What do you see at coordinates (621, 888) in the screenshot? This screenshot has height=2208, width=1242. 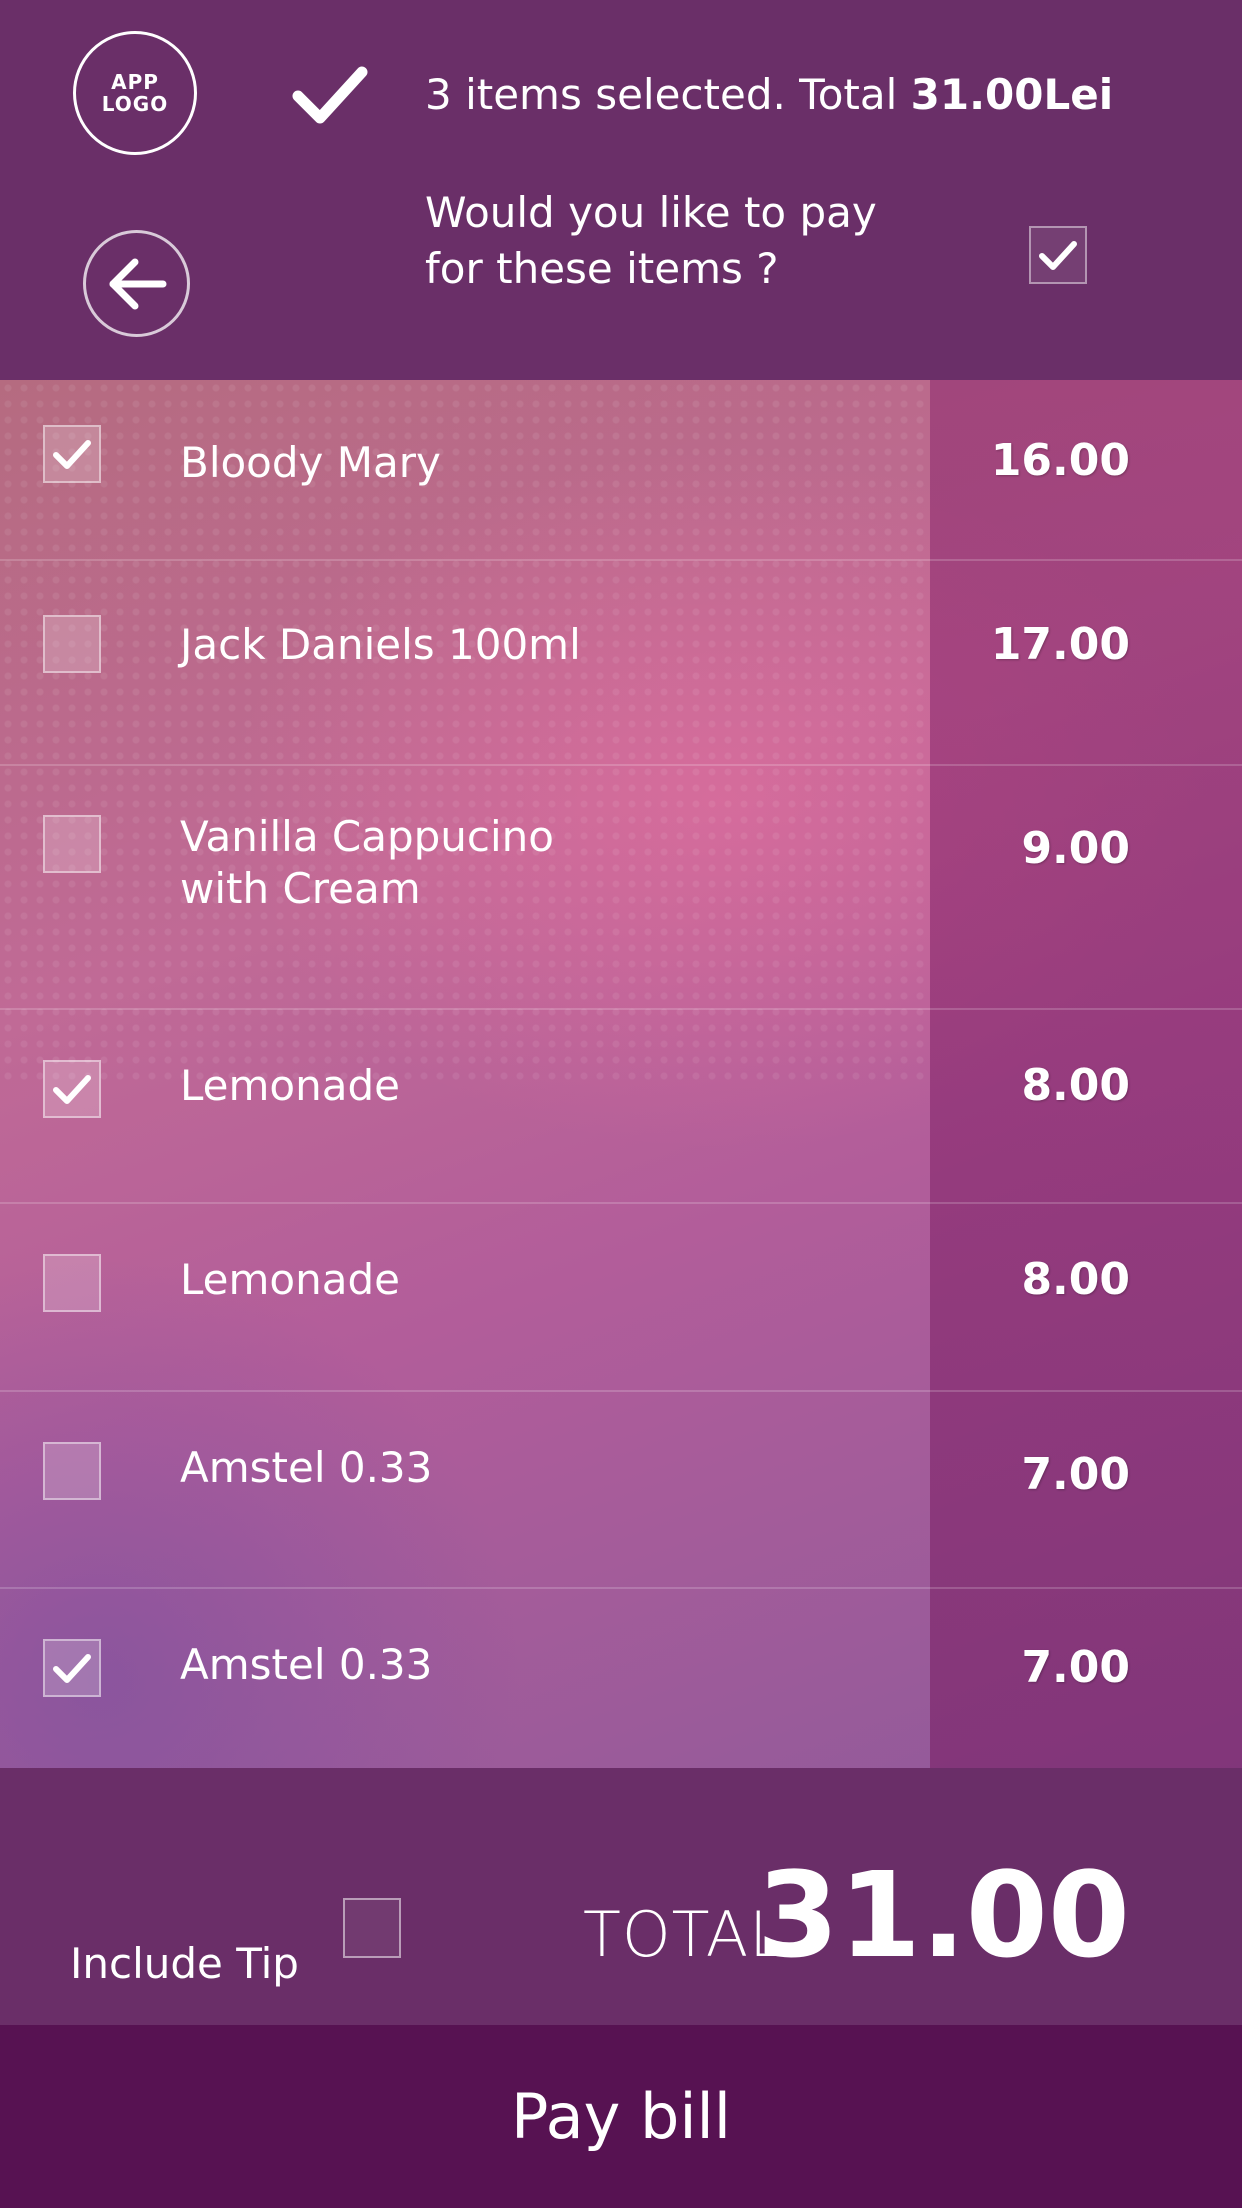 I see `list-item: Vanilla Cappucino with Cream 9.00` at bounding box center [621, 888].